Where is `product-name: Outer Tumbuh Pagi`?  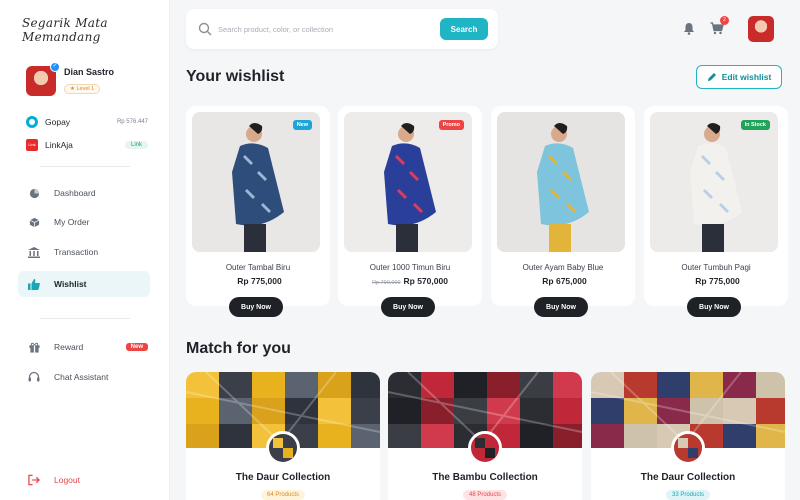 product-name: Outer Tumbuh Pagi is located at coordinates (716, 267).